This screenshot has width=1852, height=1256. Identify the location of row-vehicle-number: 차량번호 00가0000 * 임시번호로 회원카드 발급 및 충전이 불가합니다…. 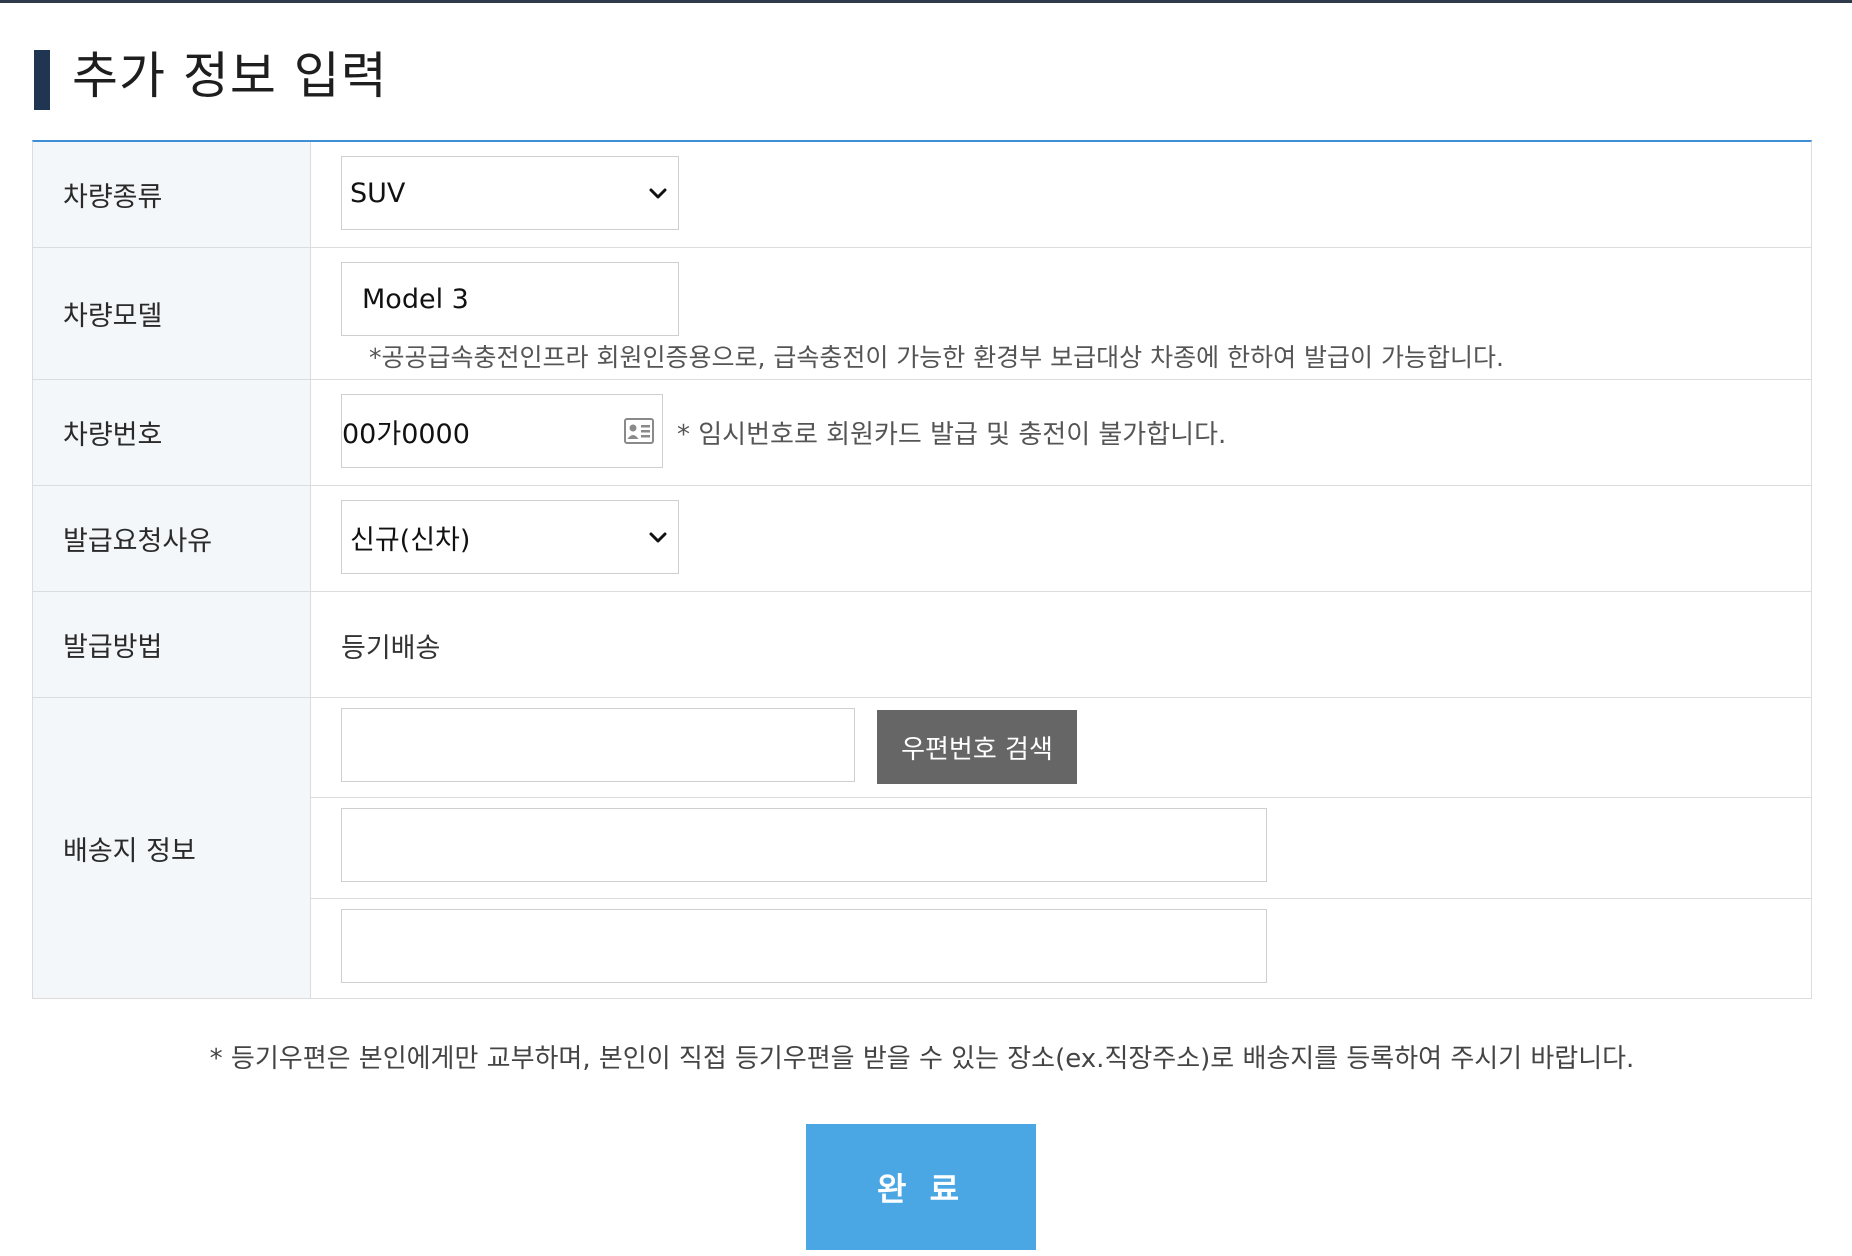
(922, 433).